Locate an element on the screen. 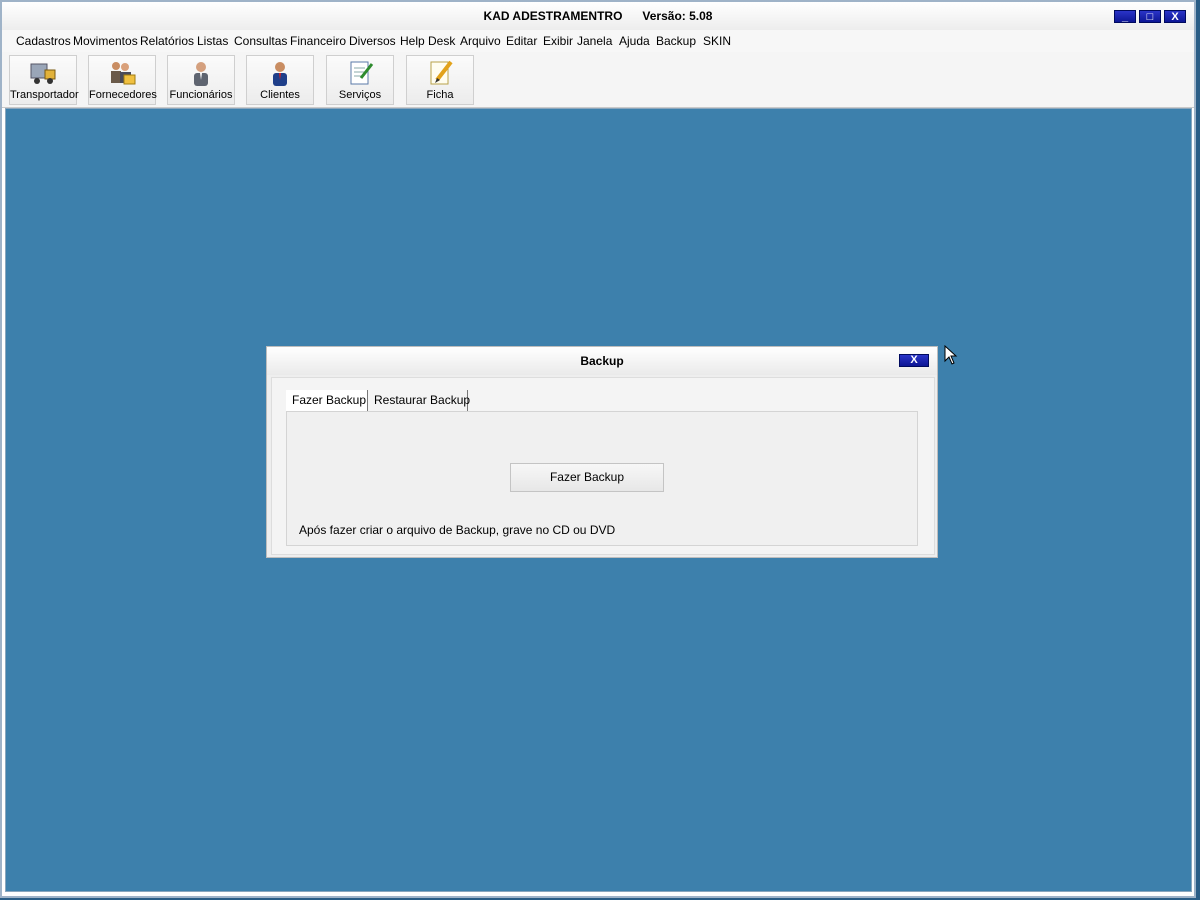 This screenshot has height=900, width=1200. suppliers-icon is located at coordinates (123, 73).